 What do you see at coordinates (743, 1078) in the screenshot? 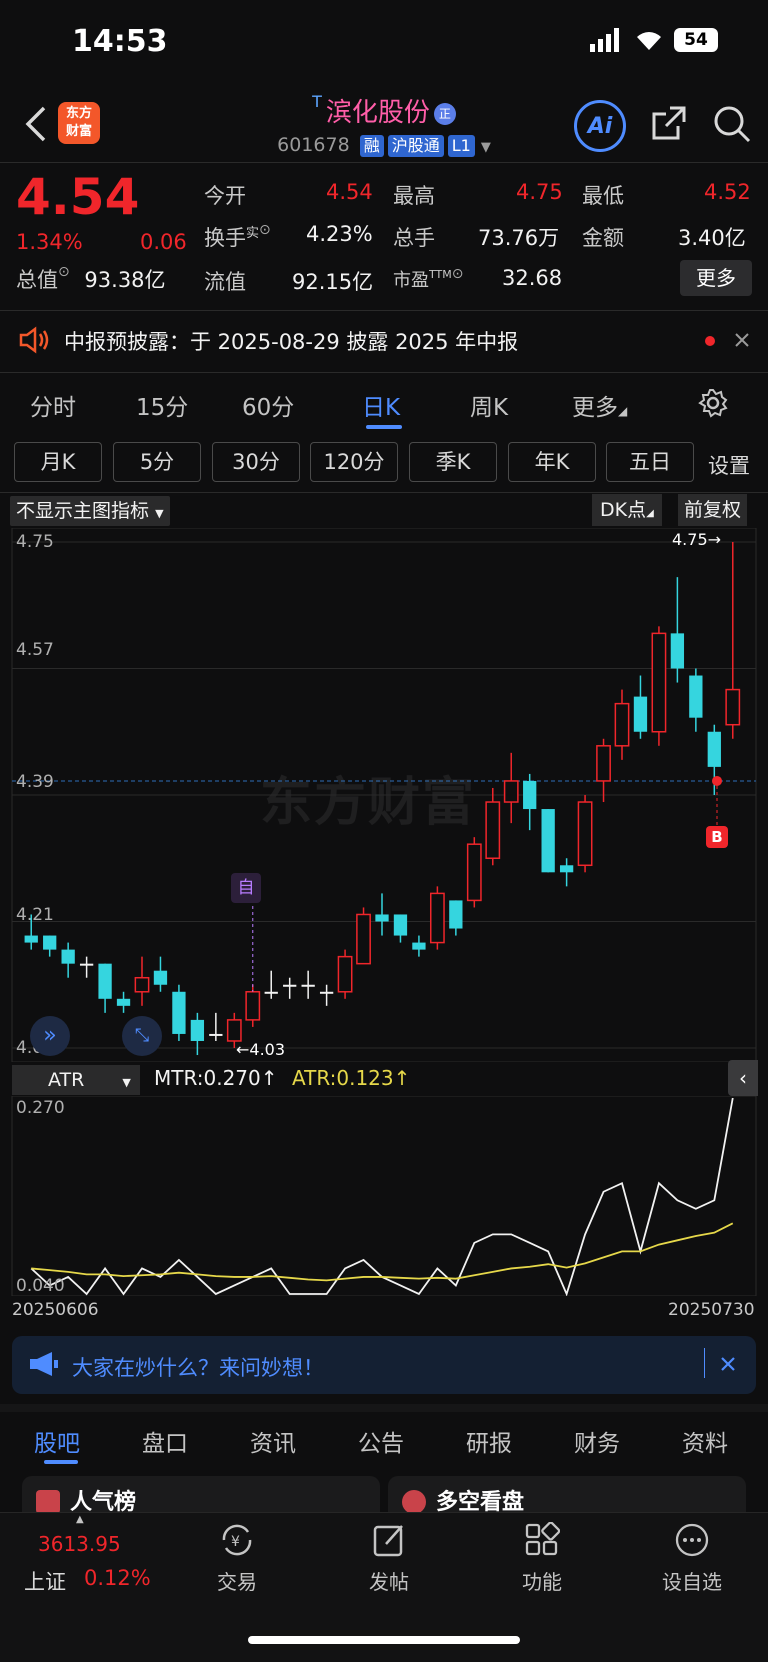
I see `collapse-panel-icon: ‹` at bounding box center [743, 1078].